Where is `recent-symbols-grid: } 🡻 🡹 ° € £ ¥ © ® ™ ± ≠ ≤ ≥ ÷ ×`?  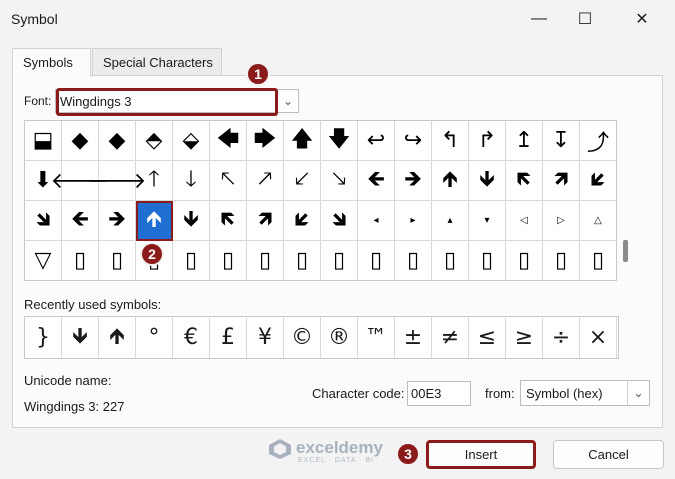 recent-symbols-grid: } 🡻 🡹 ° € £ ¥ © ® ™ ± ≠ ≤ ≥ ÷ × is located at coordinates (321, 337).